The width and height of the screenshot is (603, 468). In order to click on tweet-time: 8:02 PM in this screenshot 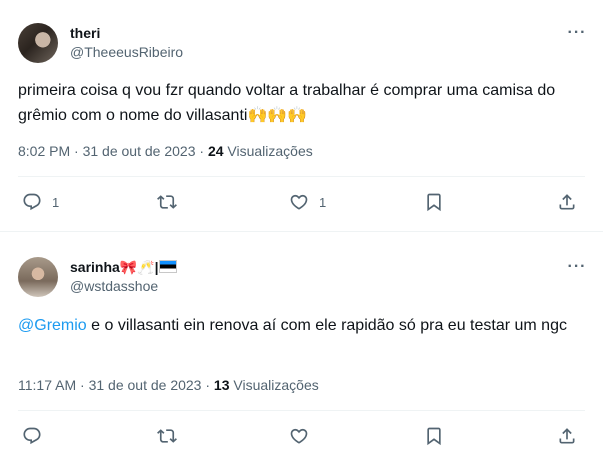, I will do `click(44, 151)`.